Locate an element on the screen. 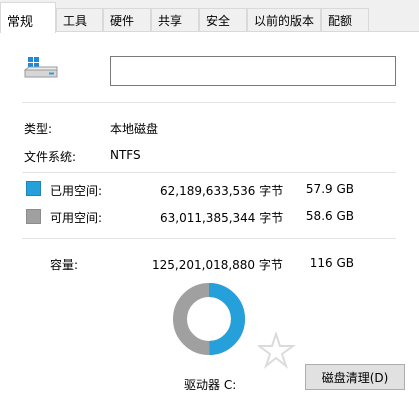  capacity-bytes: 125,201,018,880 字节 is located at coordinates (217, 265).